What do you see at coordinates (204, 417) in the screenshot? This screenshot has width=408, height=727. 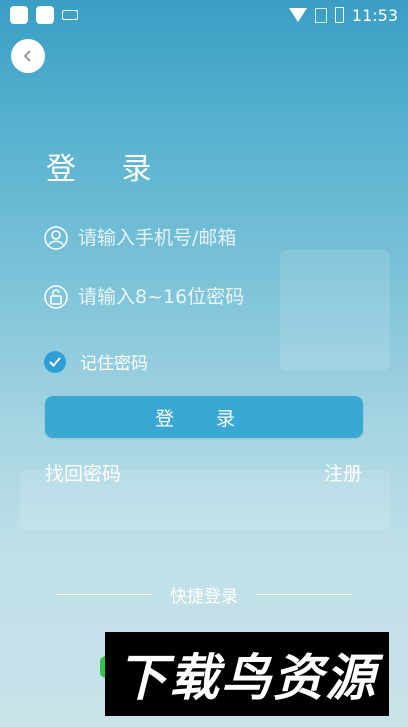 I see `login-button: 登 录` at bounding box center [204, 417].